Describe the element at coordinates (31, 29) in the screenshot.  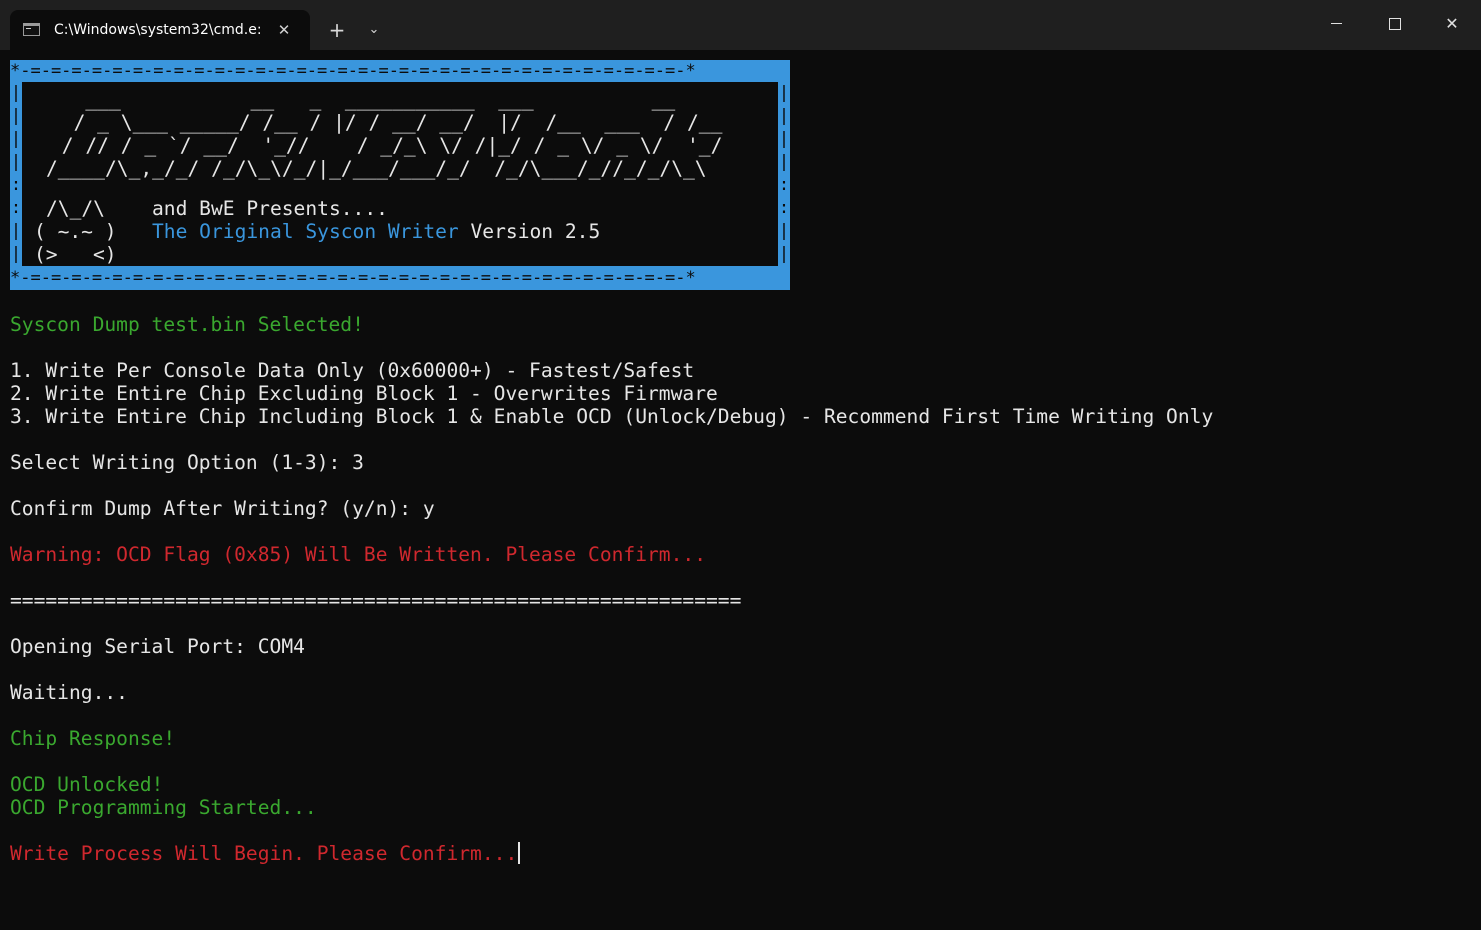
I see `command-prompt-icon` at that location.